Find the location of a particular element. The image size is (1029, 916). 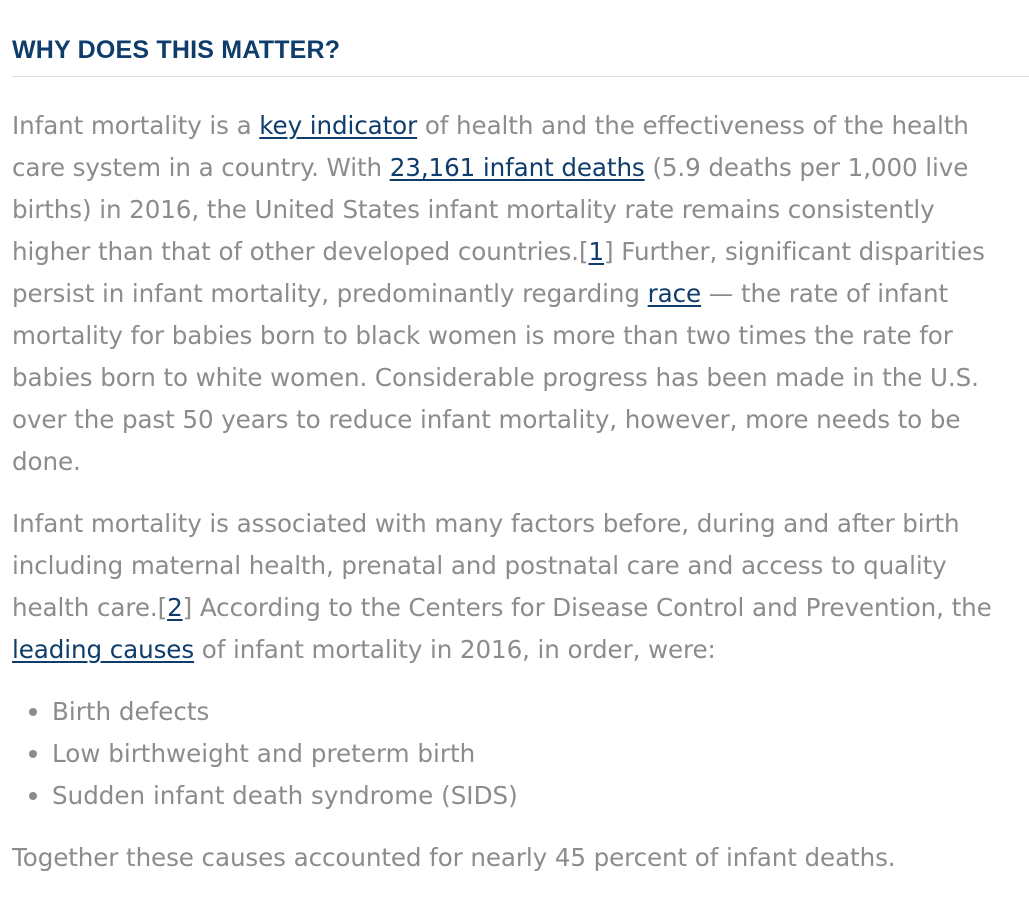

footnote-1-link: 1 is located at coordinates (596, 251).